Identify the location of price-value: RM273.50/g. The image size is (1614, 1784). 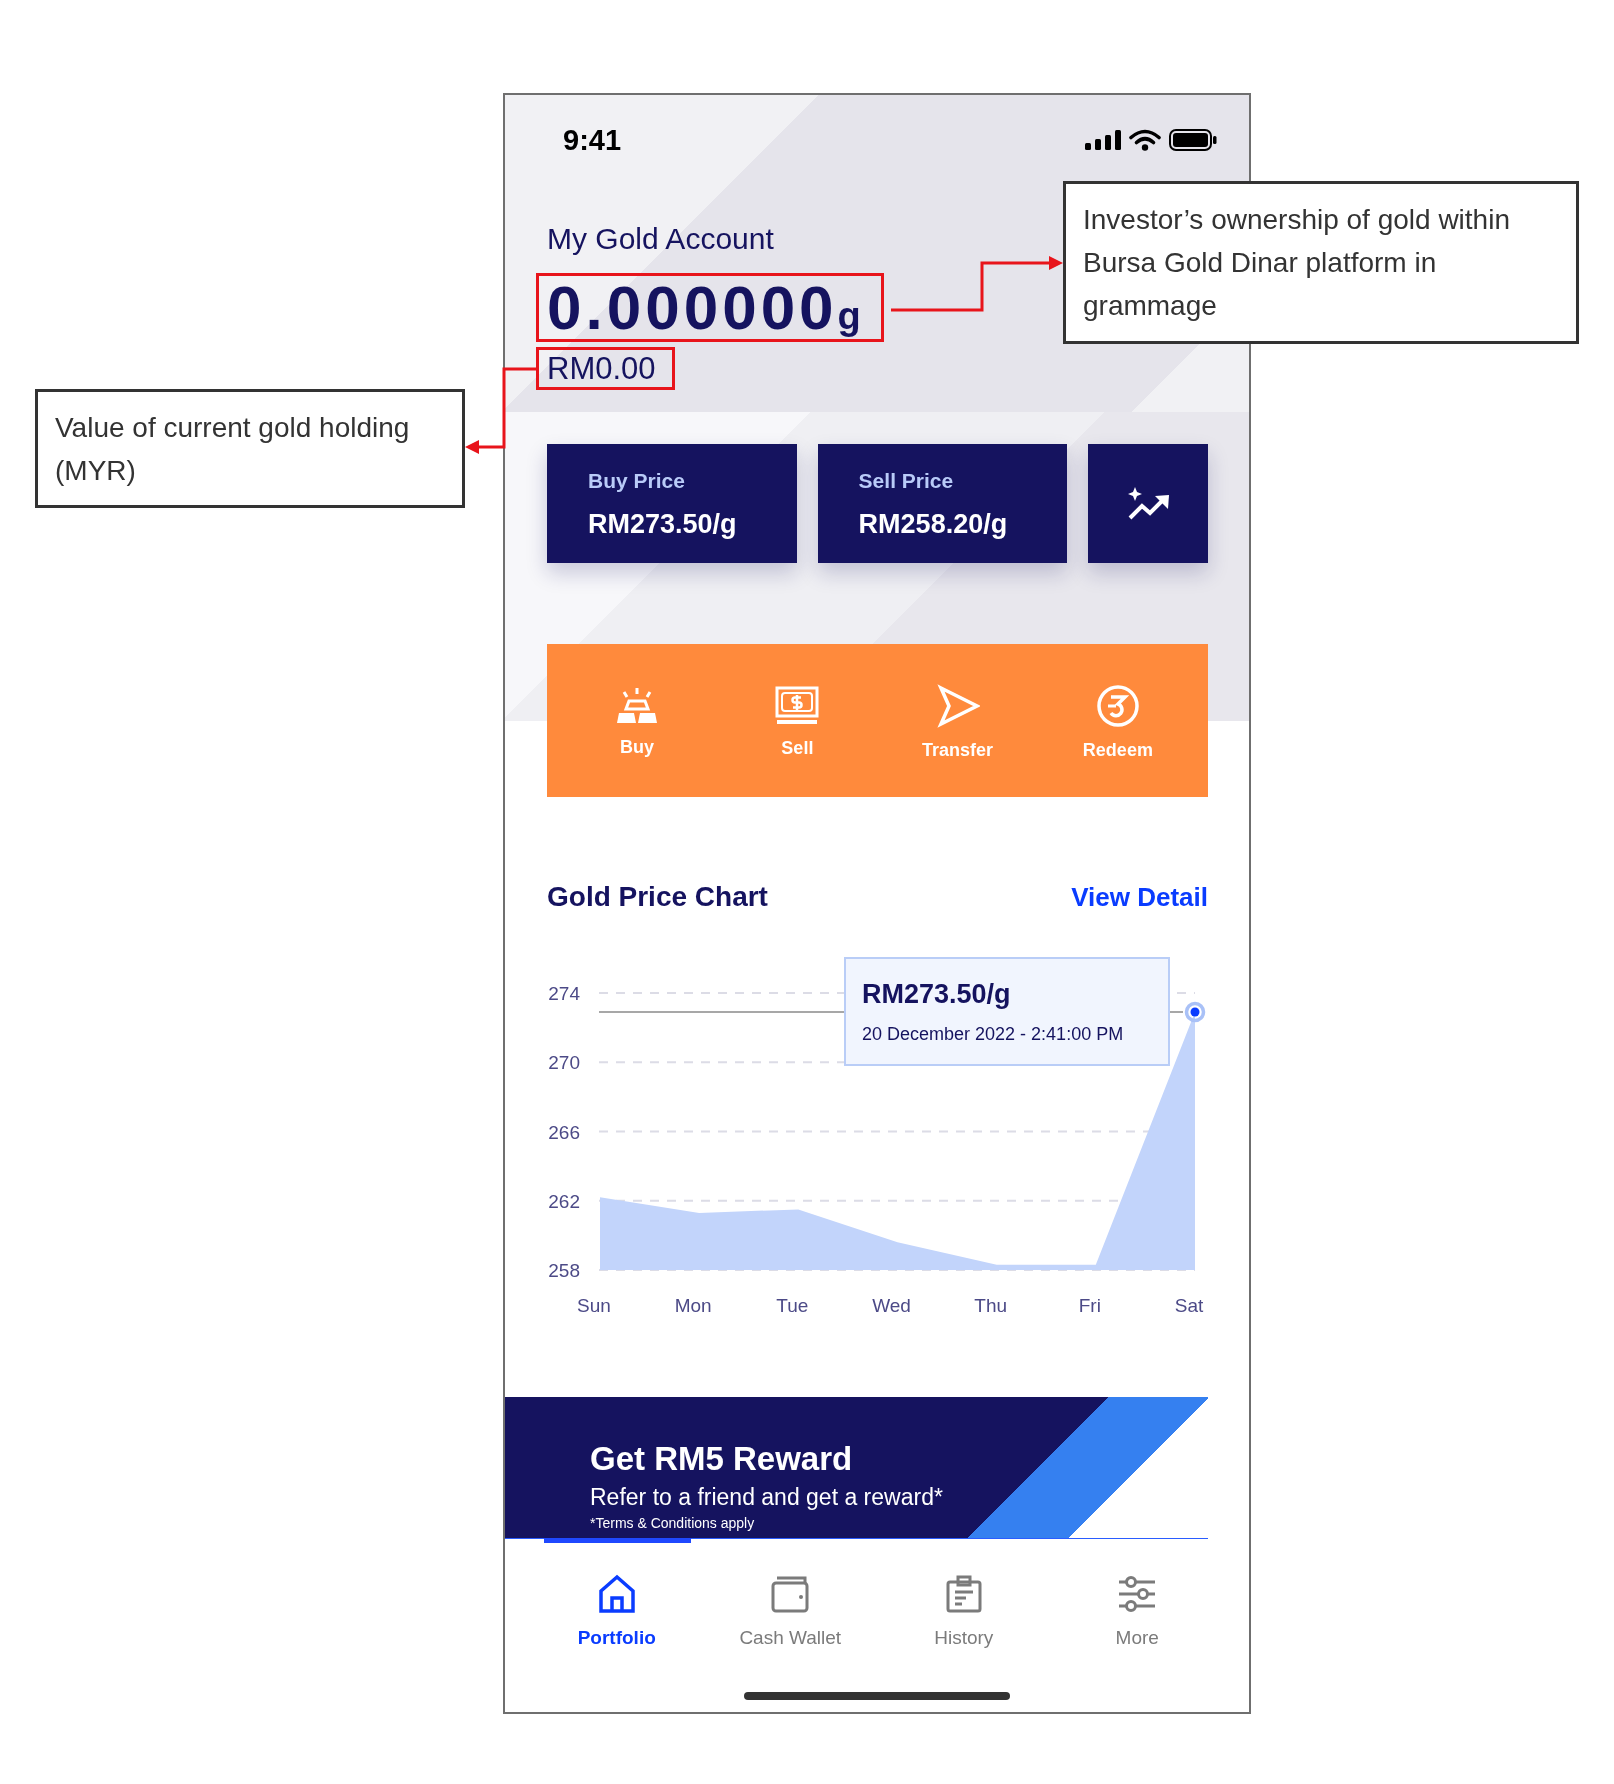
(662, 524).